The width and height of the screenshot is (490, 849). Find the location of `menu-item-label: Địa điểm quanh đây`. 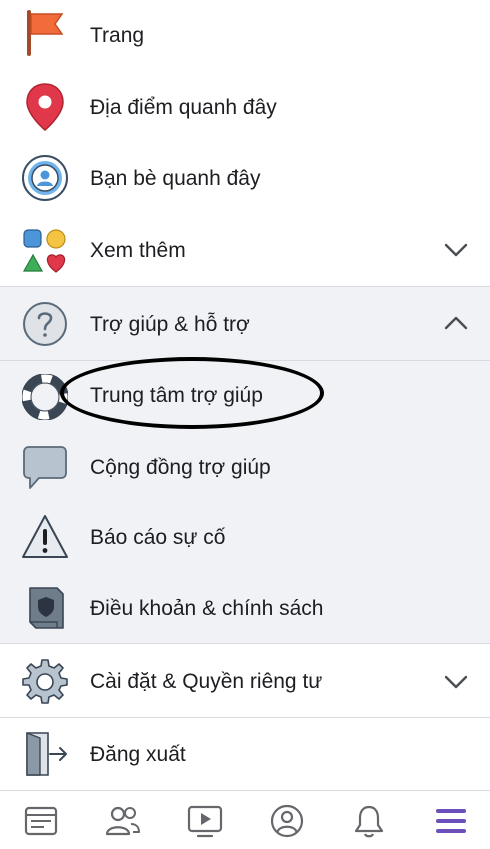

menu-item-label: Địa điểm quanh đây is located at coordinates (183, 107).